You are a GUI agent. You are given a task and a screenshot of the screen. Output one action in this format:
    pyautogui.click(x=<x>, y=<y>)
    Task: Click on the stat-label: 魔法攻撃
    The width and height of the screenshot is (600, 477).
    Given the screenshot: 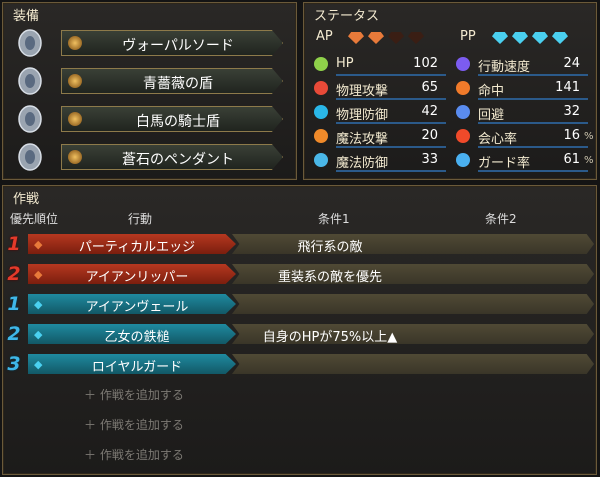 What is the action you would take?
    pyautogui.click(x=362, y=139)
    